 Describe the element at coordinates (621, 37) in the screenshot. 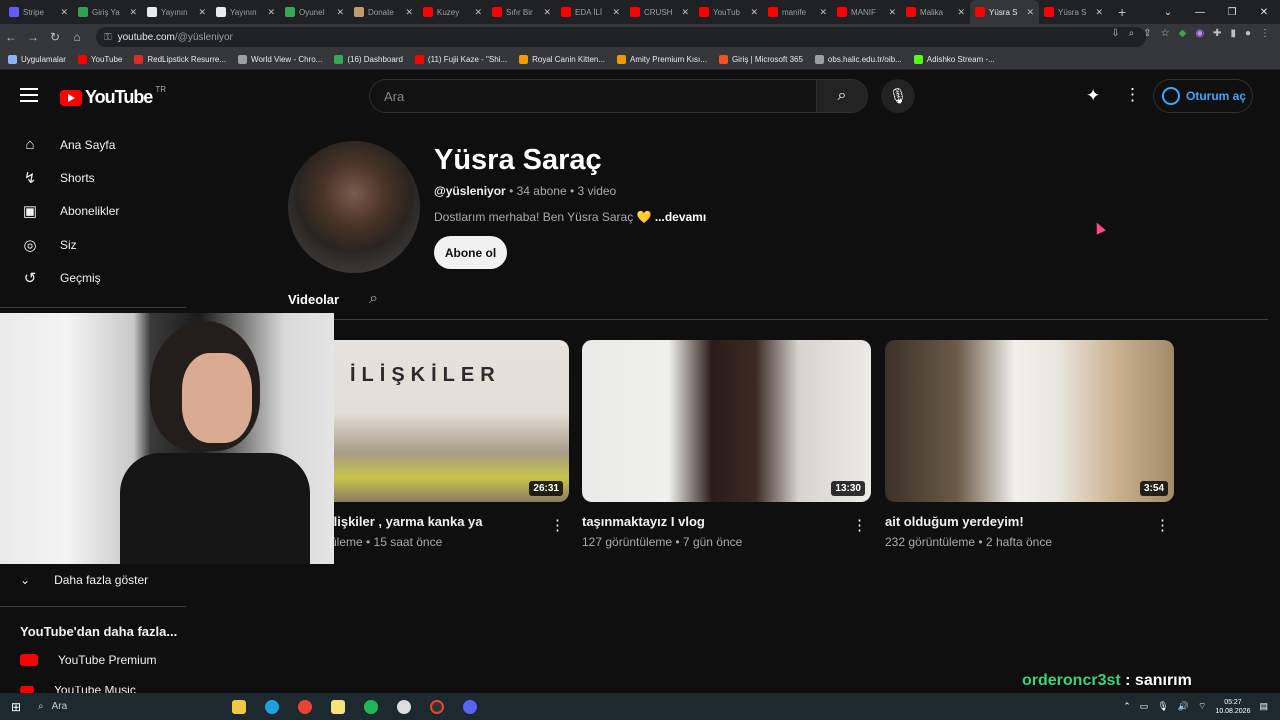

I see `url-field: ⚿ youtube.com/@yüsleniyor` at that location.